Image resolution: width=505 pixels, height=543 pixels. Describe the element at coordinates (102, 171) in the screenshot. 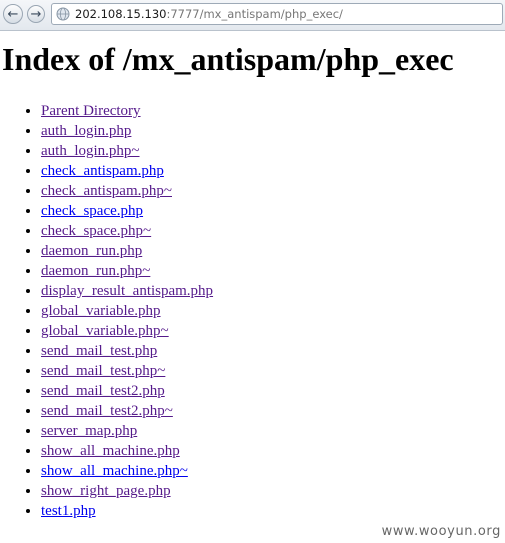

I see `file-link: check_antispam.php` at that location.